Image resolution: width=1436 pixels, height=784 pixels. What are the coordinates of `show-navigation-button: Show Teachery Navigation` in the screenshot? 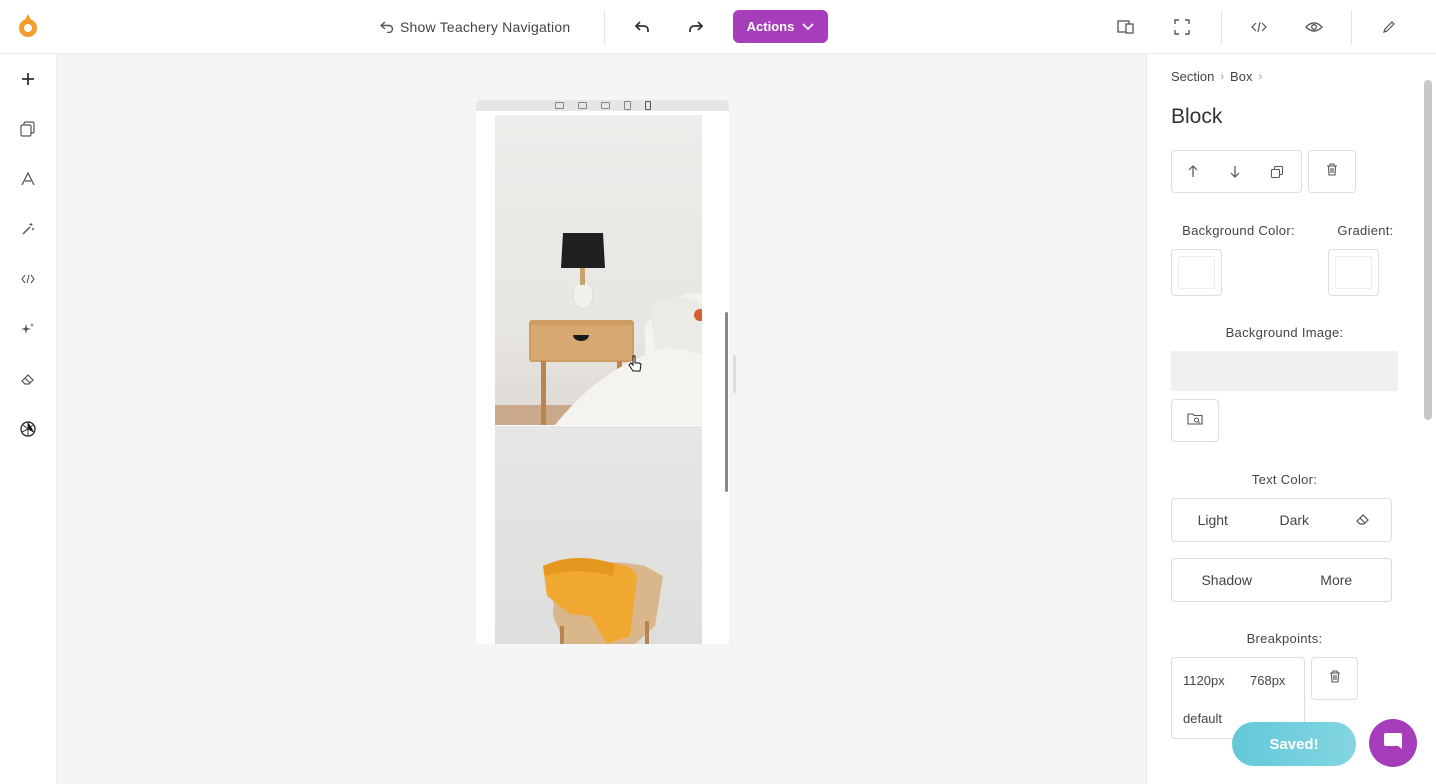 It's located at (475, 27).